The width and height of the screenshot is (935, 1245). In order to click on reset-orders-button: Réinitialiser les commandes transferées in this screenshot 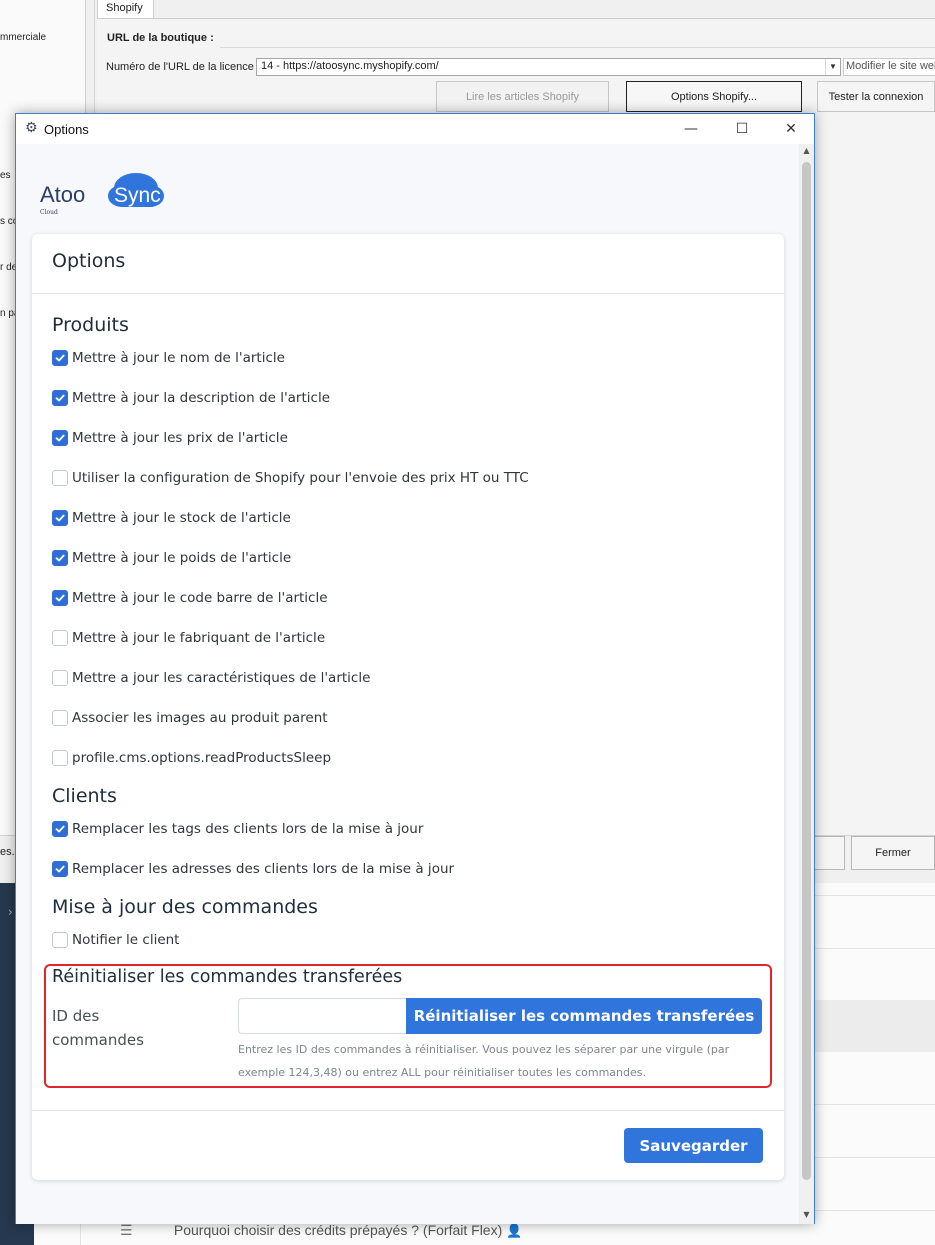, I will do `click(584, 1016)`.